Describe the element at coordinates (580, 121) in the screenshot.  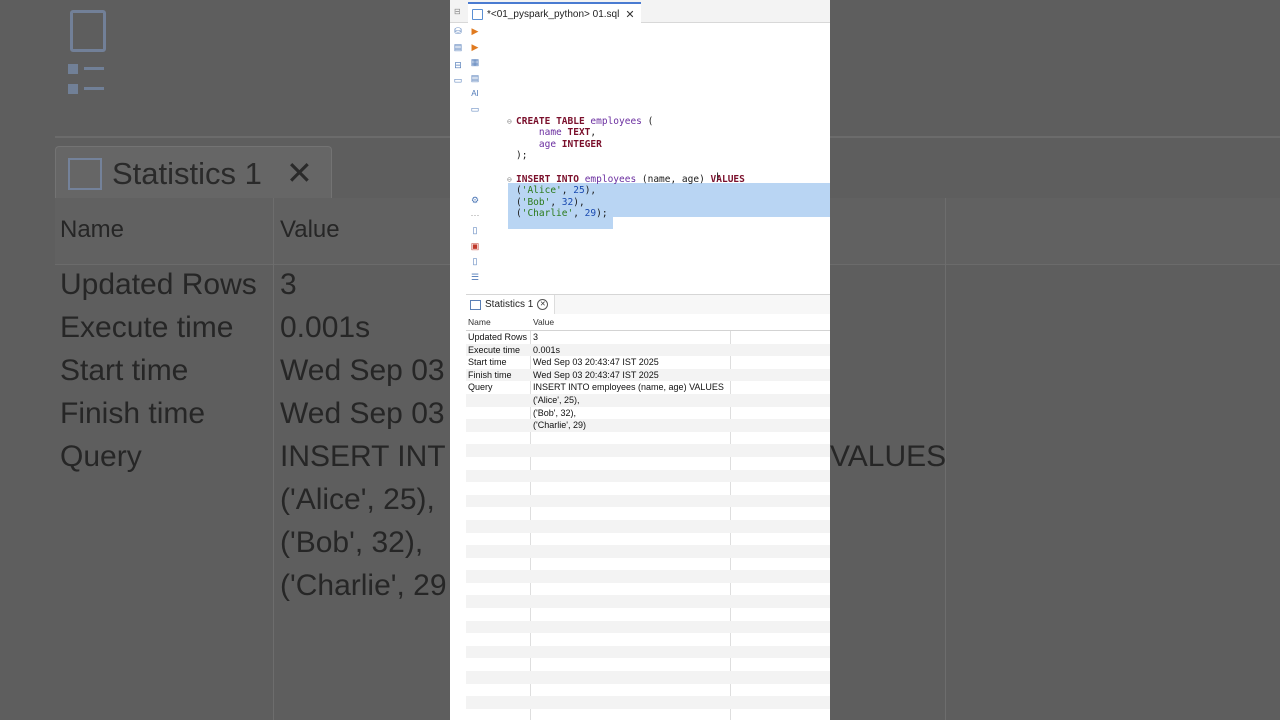
I see `code-line: ⊖ CREATE TABLE employees (` at that location.